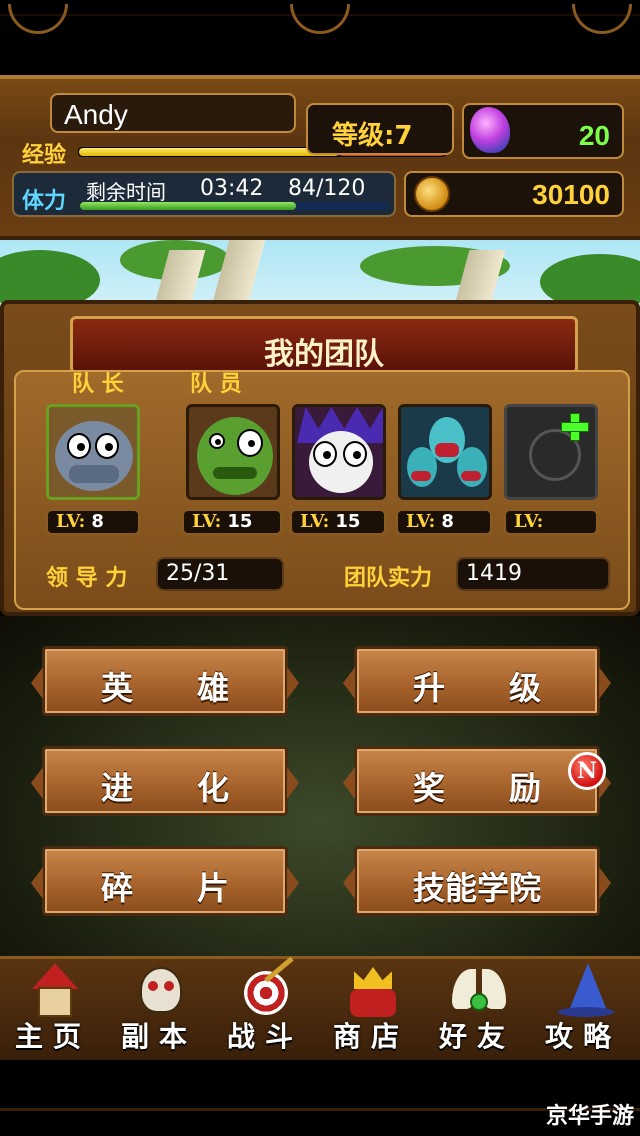  Describe the element at coordinates (372, 136) in the screenshot. I see `level-text: 等级:7` at that location.